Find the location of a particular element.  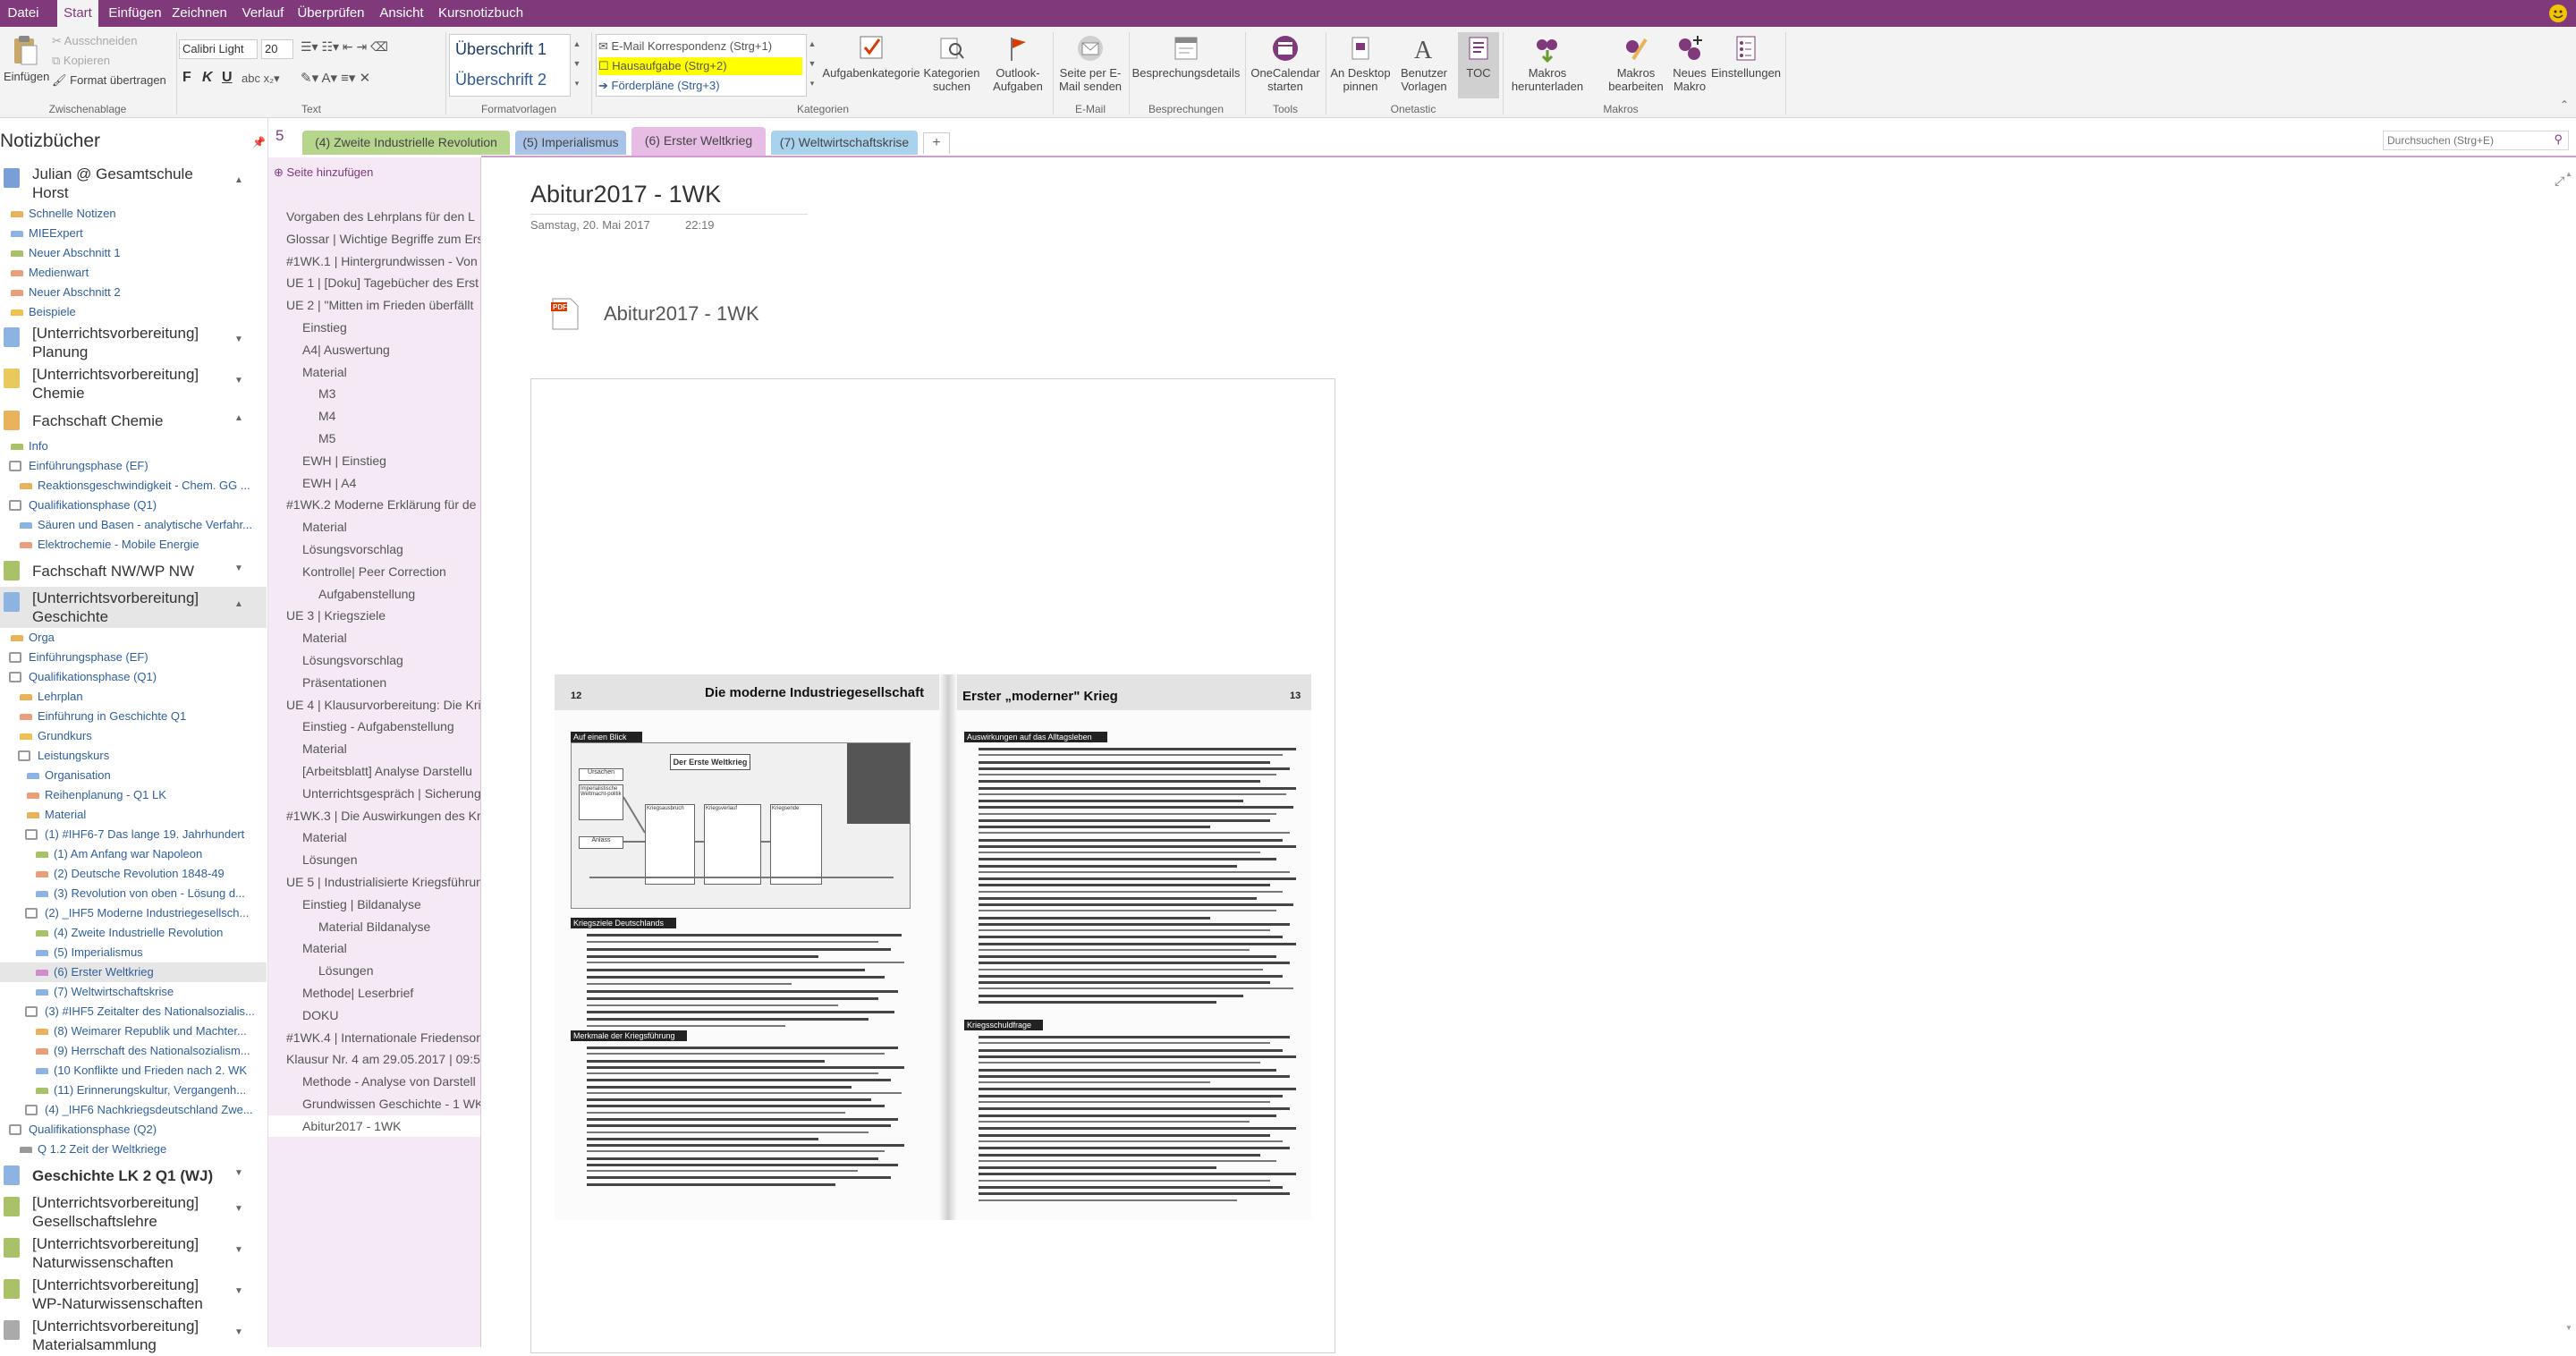

page-item: EWH | Einstieg is located at coordinates (374, 461).